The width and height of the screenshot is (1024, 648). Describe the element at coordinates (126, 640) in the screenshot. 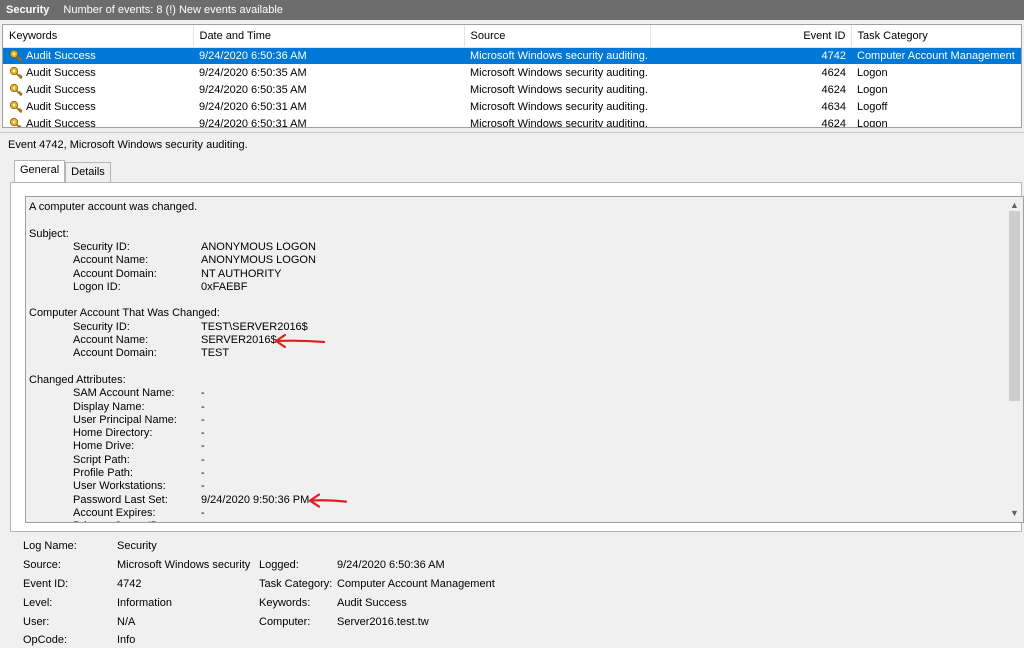

I see `prop-value-opcode: Info` at that location.